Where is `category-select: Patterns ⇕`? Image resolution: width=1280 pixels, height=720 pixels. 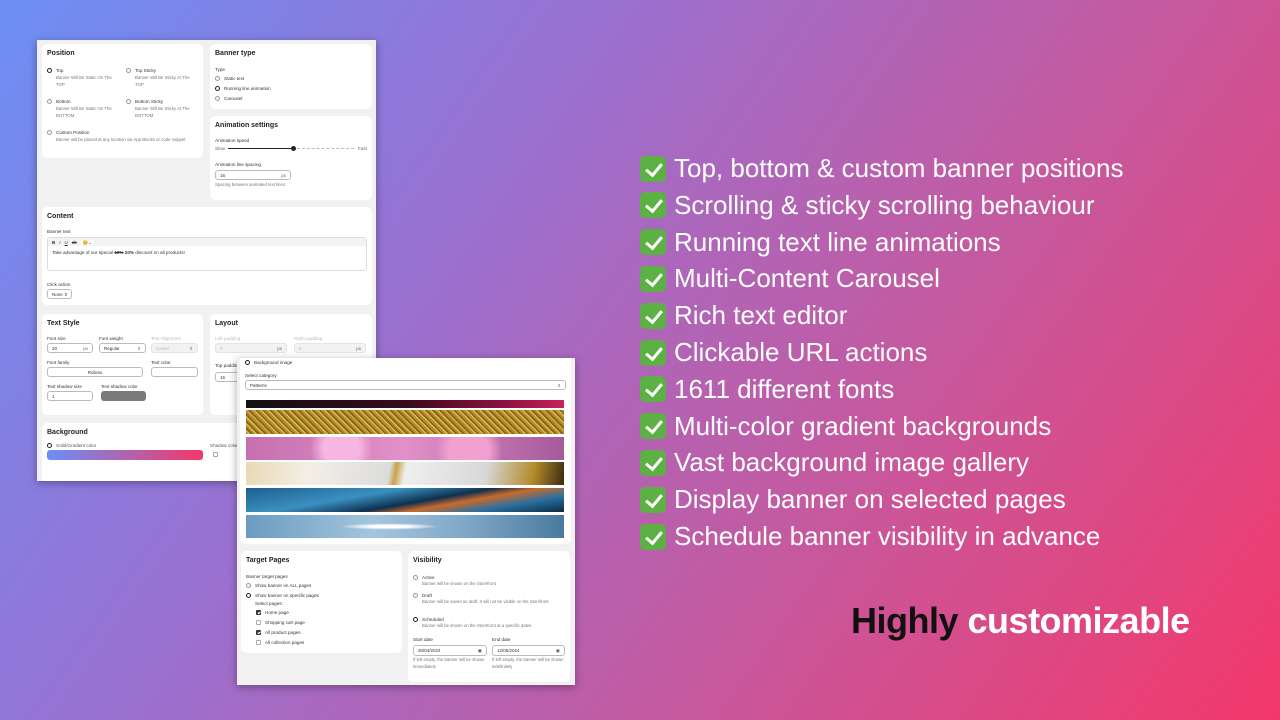
category-select: Patterns ⇕ is located at coordinates (405, 385).